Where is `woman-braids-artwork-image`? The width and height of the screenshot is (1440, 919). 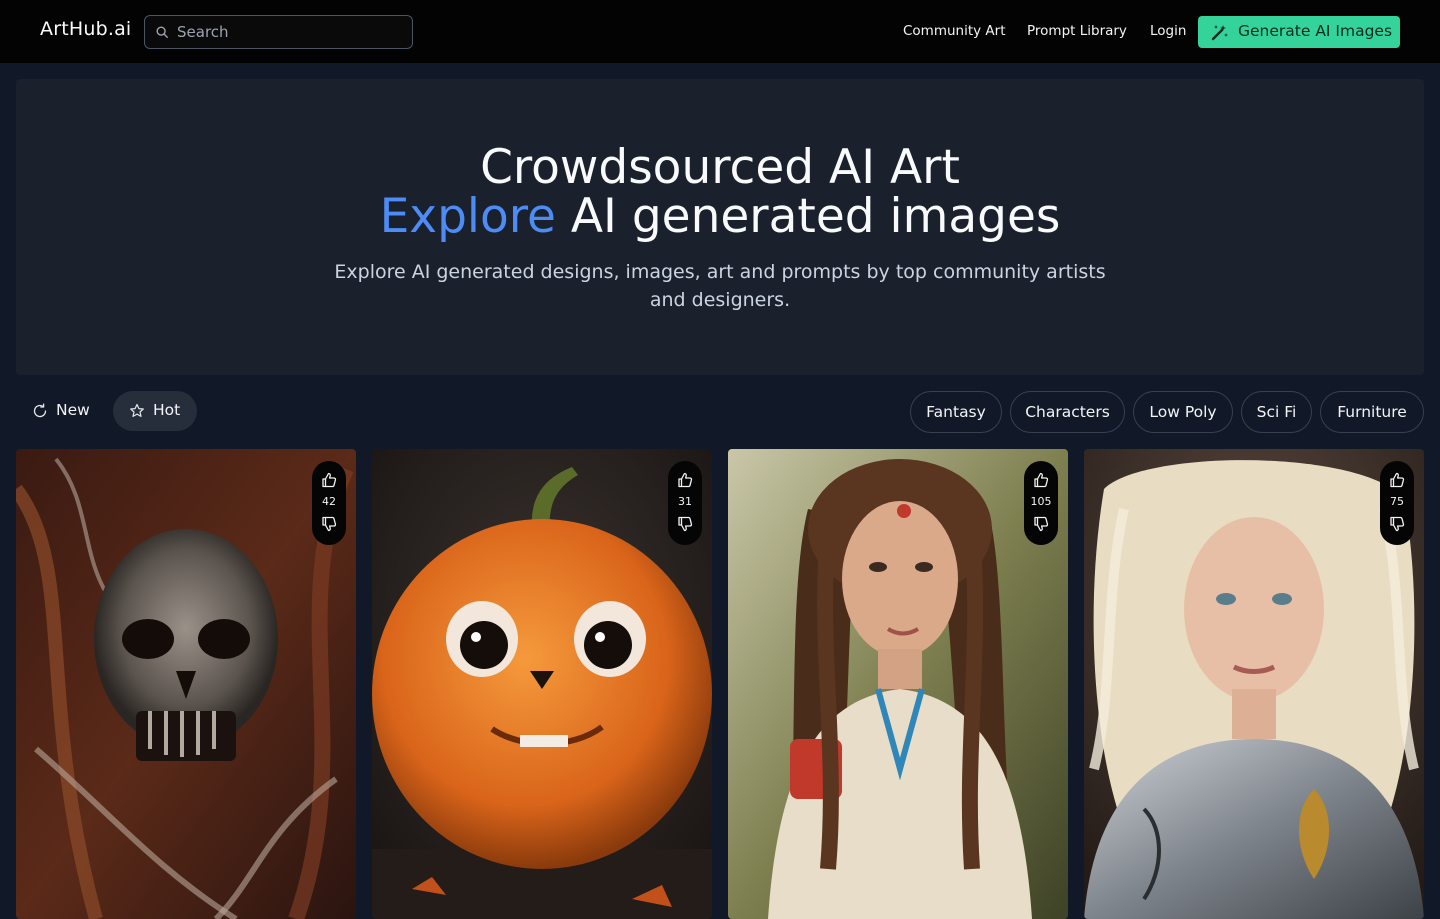 woman-braids-artwork-image is located at coordinates (898, 684).